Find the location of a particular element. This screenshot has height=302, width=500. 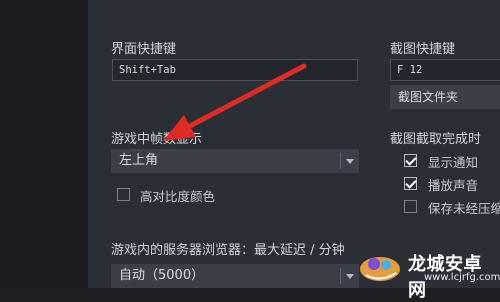

fps-display-value: 左上角 is located at coordinates (139, 160).